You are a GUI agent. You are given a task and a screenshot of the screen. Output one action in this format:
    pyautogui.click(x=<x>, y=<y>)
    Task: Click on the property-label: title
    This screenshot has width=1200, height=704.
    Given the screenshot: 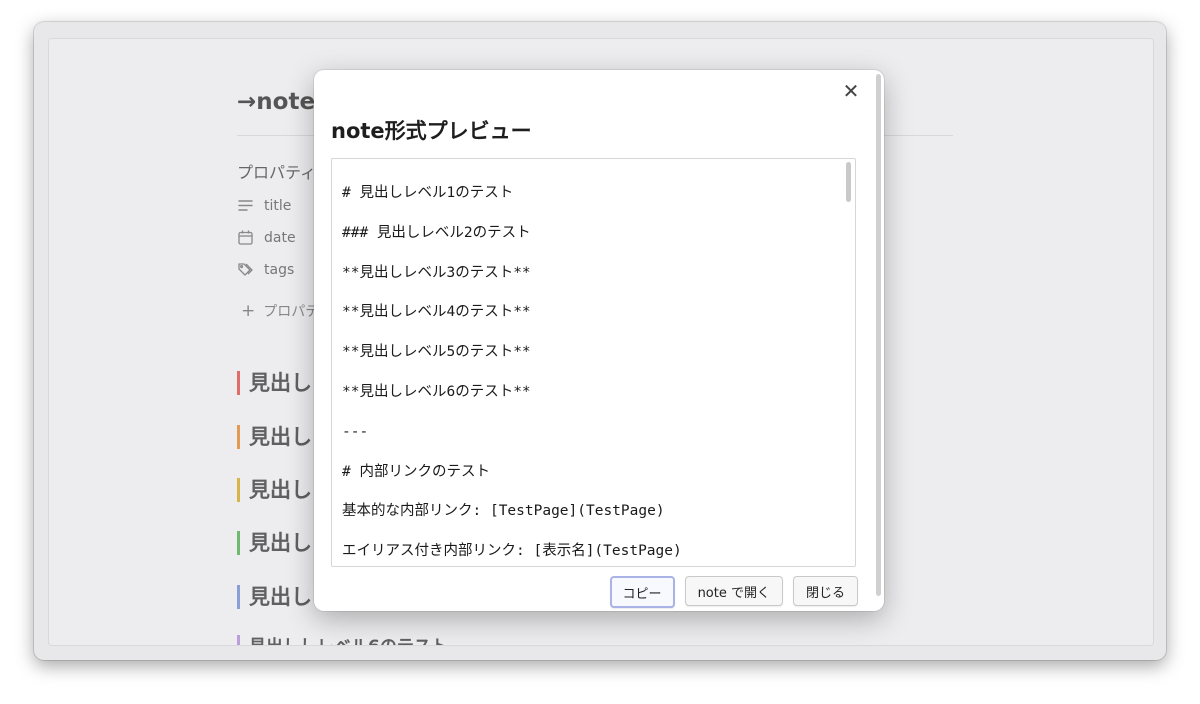 What is the action you would take?
    pyautogui.click(x=278, y=205)
    